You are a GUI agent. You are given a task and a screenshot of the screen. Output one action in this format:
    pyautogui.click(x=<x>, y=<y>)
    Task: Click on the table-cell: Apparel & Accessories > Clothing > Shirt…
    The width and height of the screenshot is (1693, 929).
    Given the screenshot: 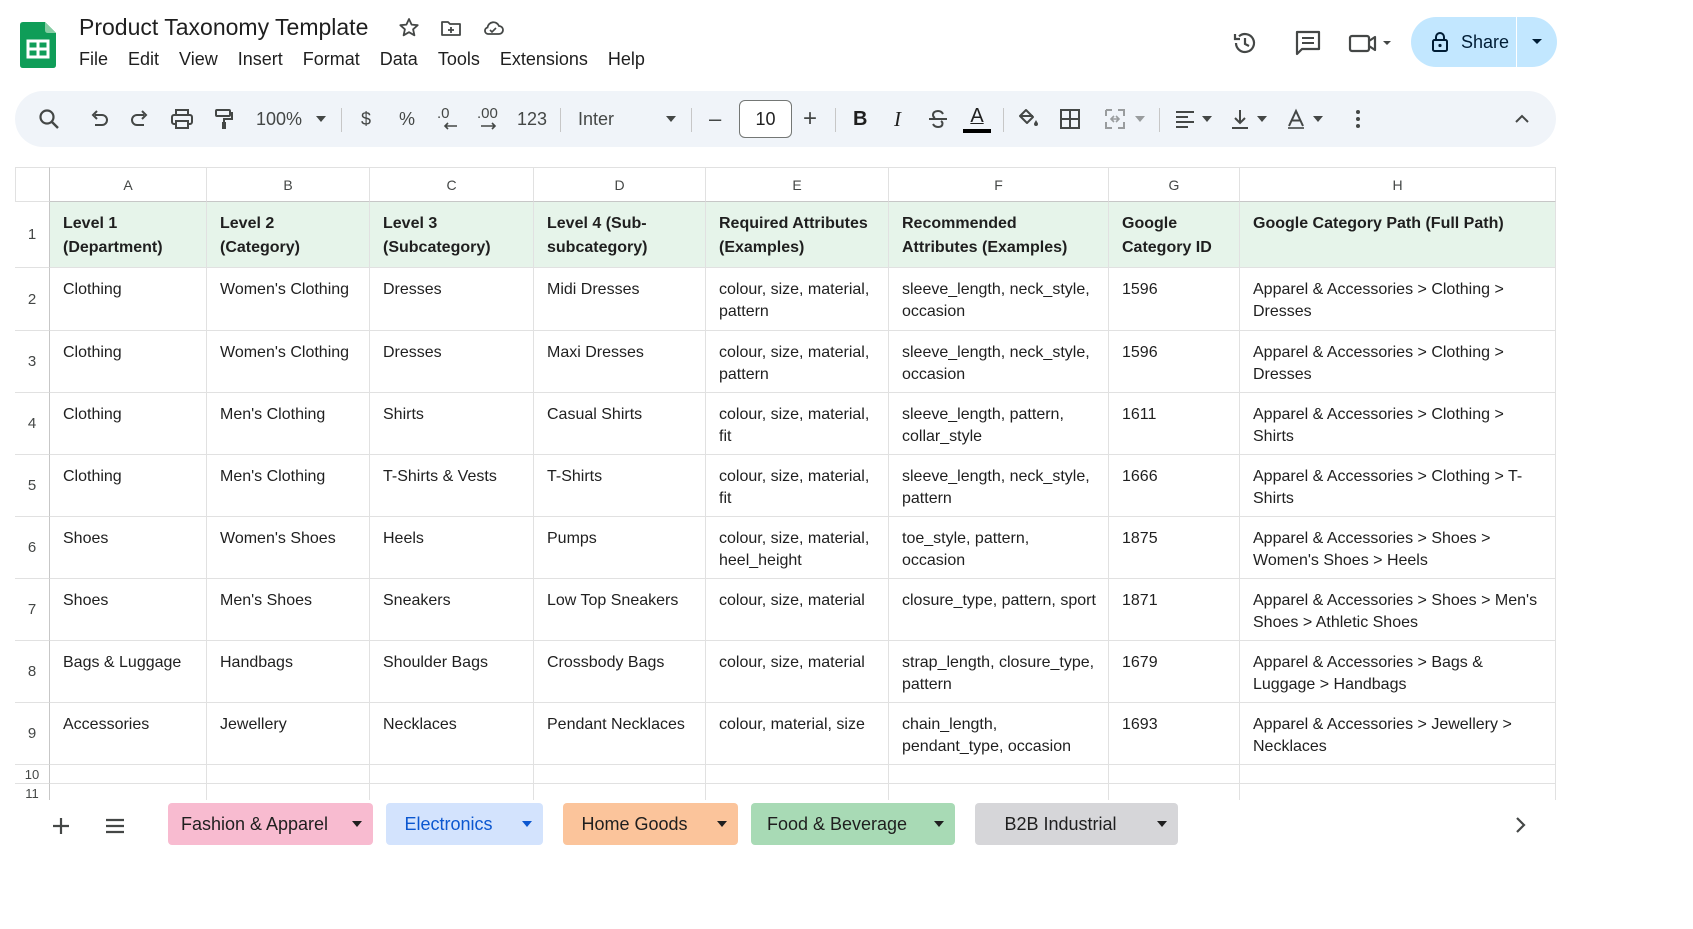 What is the action you would take?
    pyautogui.click(x=1398, y=424)
    